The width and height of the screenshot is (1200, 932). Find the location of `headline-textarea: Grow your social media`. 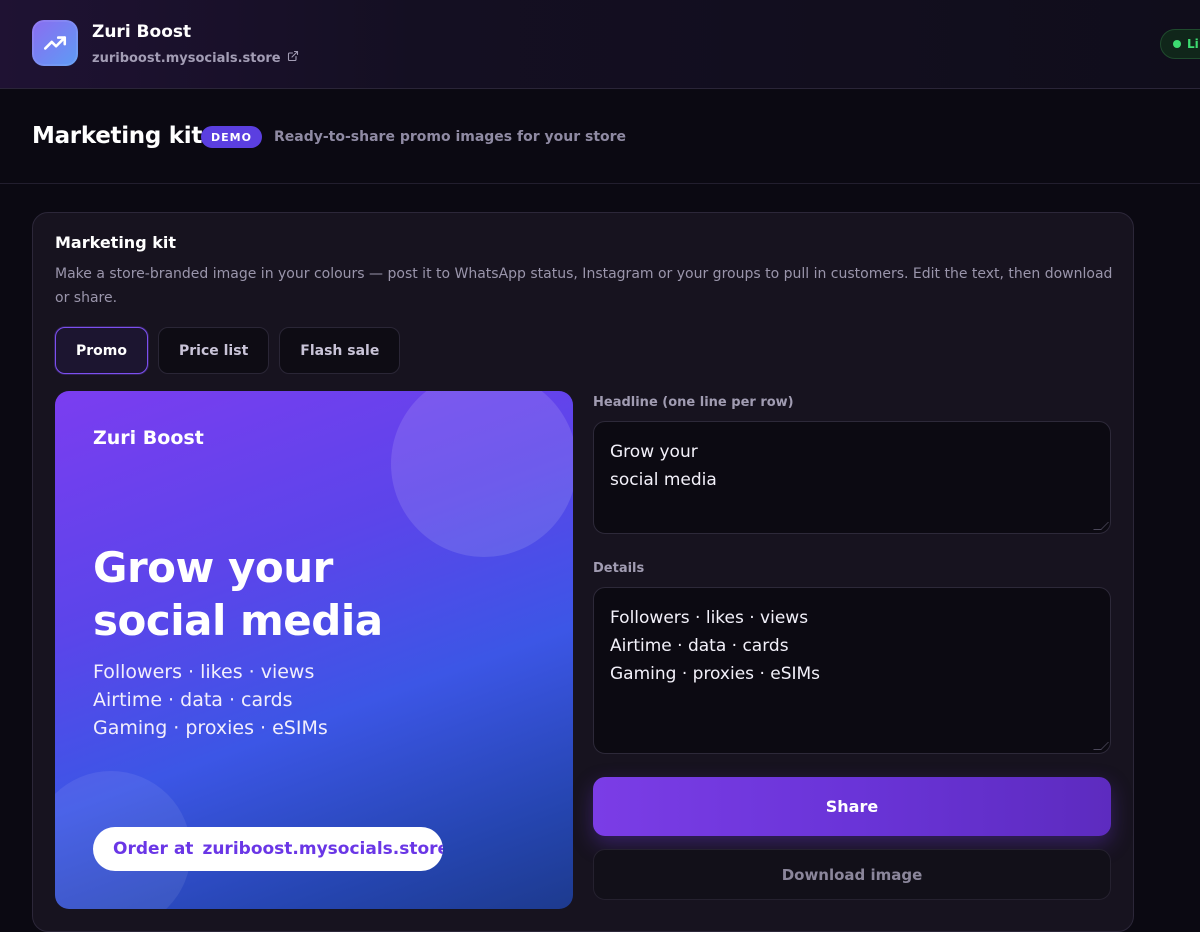

headline-textarea: Grow your social media is located at coordinates (852, 477).